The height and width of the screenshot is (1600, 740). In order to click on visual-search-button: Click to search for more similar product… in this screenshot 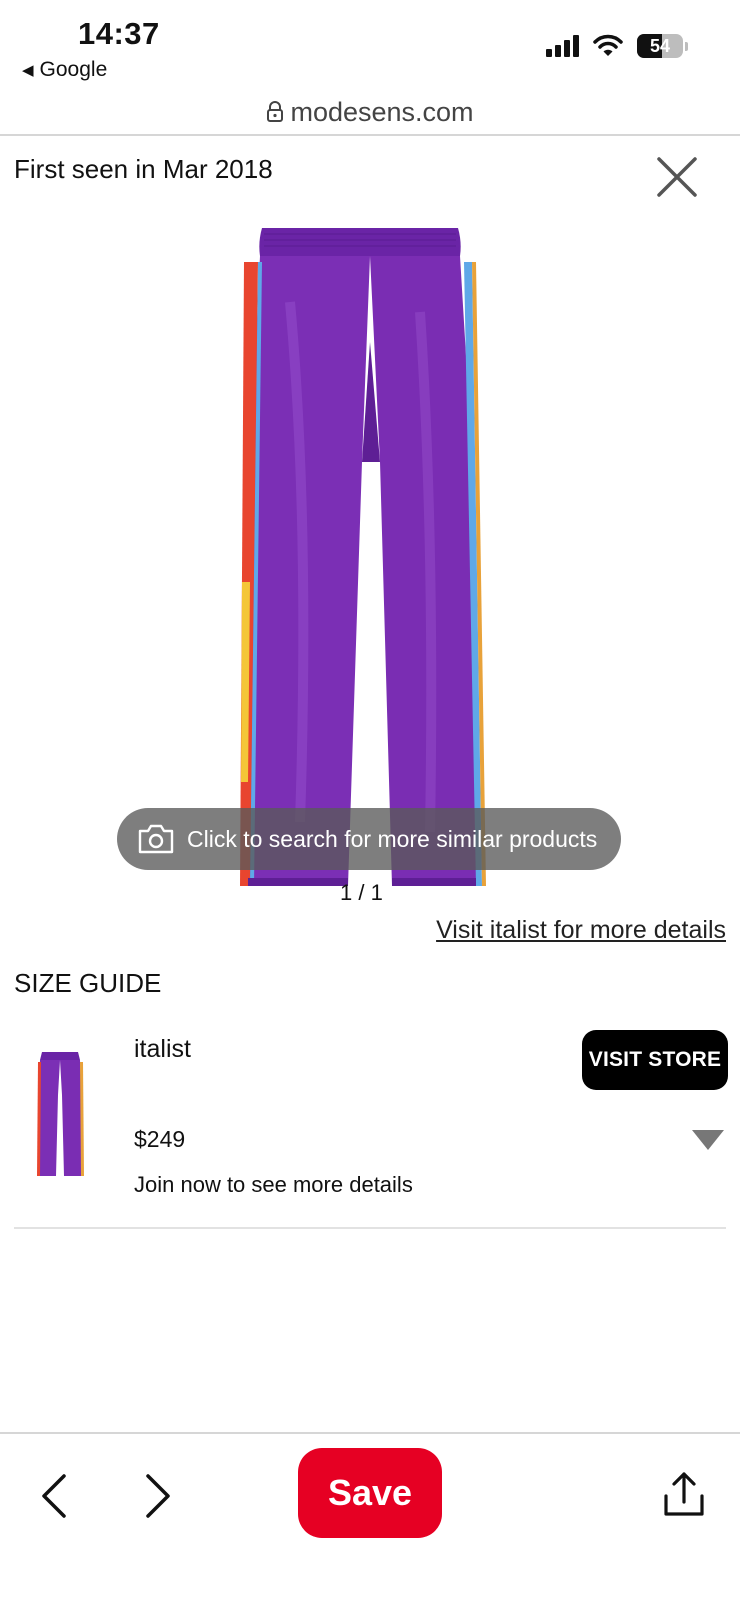, I will do `click(369, 839)`.